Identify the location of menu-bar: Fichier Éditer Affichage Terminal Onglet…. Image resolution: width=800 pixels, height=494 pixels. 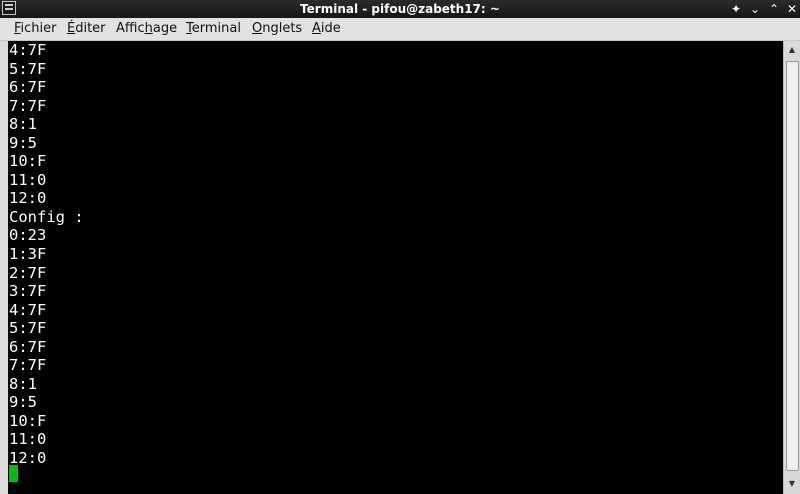
(400, 29).